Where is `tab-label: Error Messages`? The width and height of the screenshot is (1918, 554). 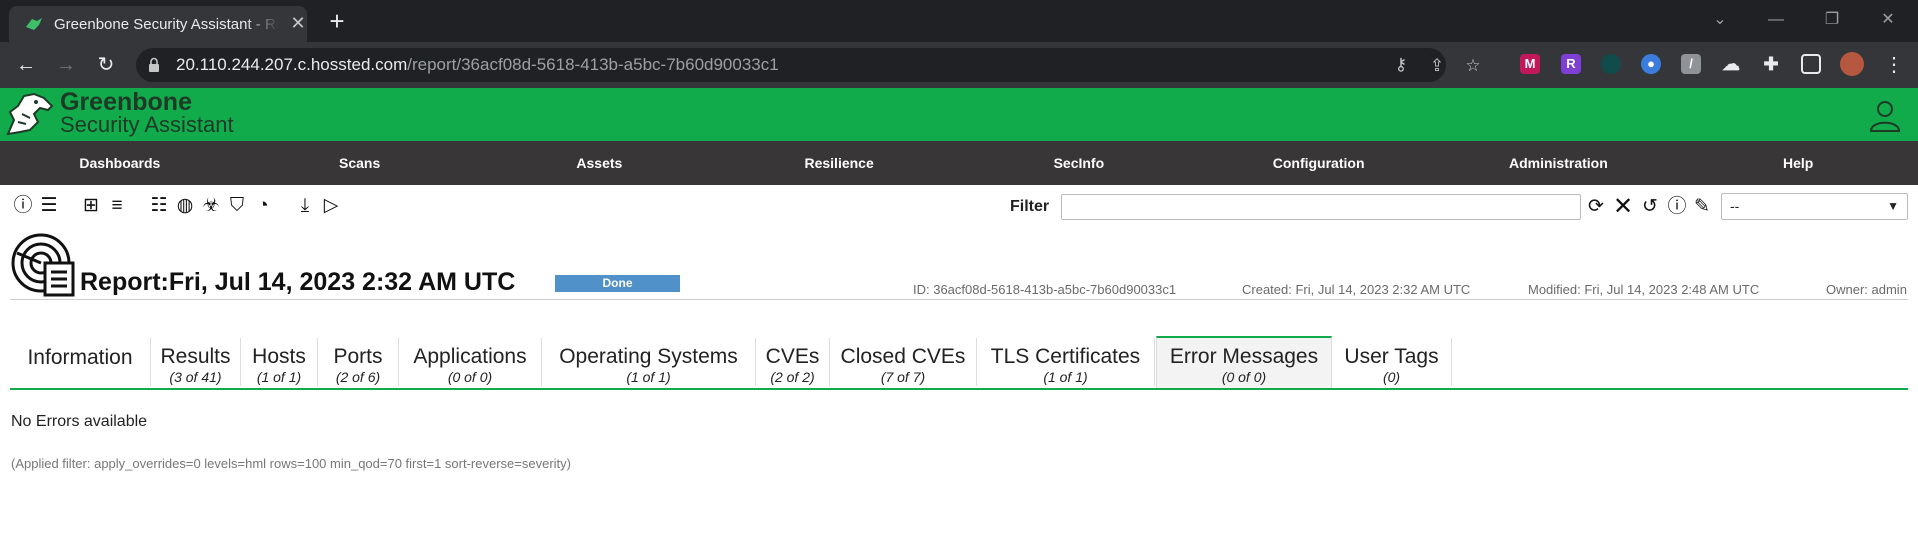
tab-label: Error Messages is located at coordinates (1244, 356).